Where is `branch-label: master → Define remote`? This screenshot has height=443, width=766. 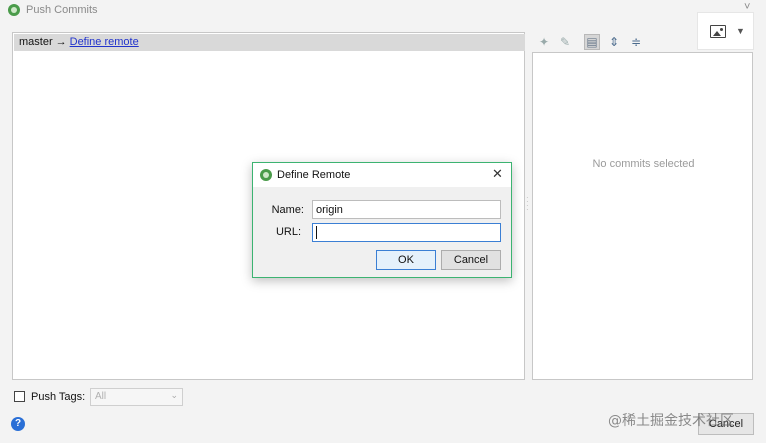 branch-label: master → Define remote is located at coordinates (79, 42).